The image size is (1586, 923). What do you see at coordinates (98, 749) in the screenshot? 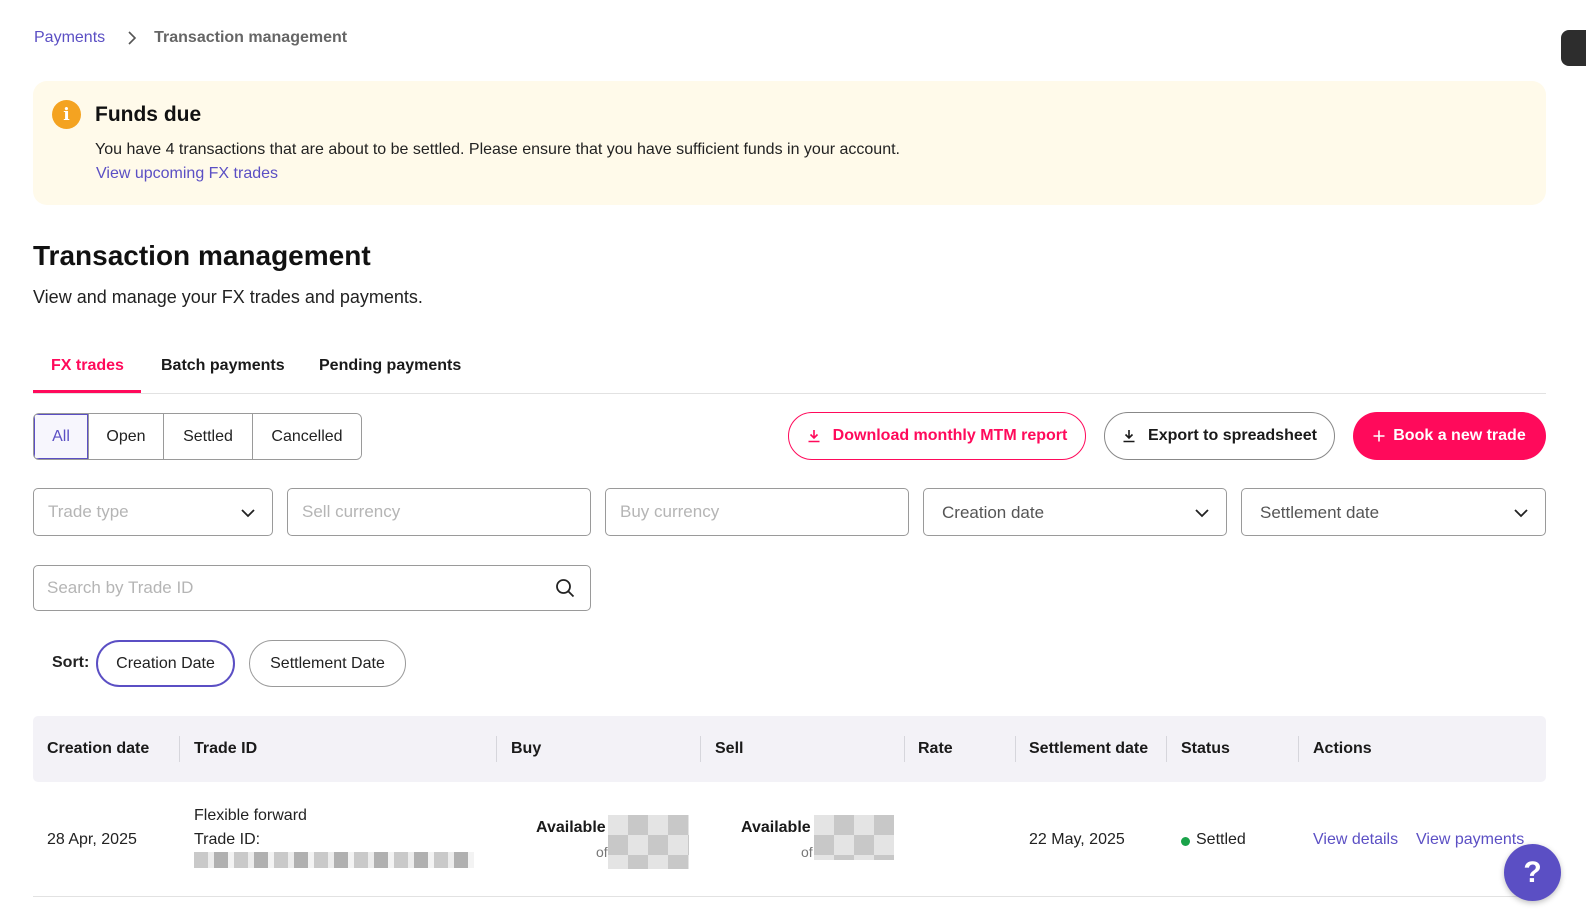
I see `column-creation-date: Creation date` at bounding box center [98, 749].